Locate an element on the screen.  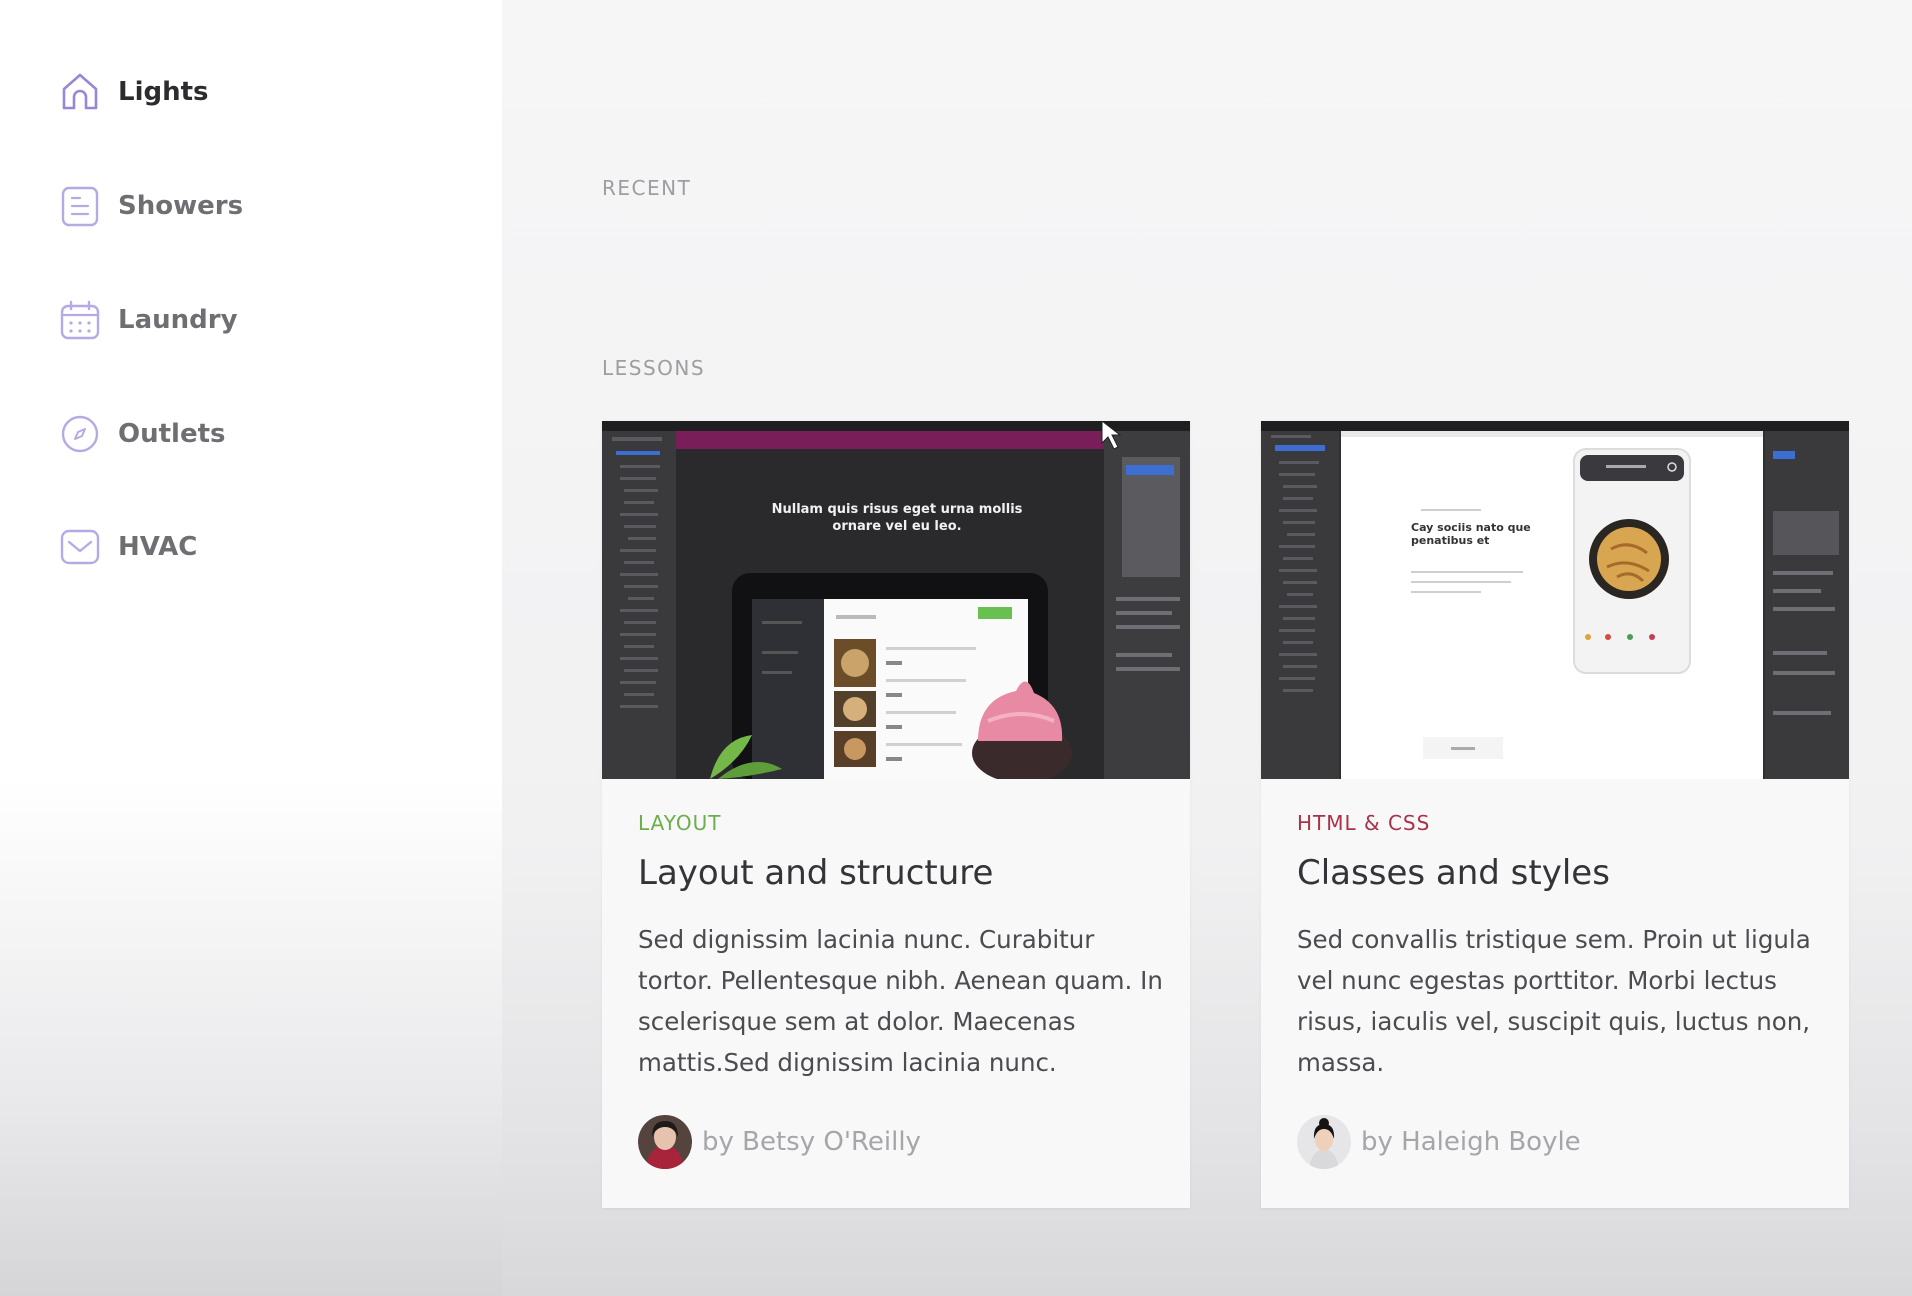
card-title: Classes and styles is located at coordinates (1453, 873).